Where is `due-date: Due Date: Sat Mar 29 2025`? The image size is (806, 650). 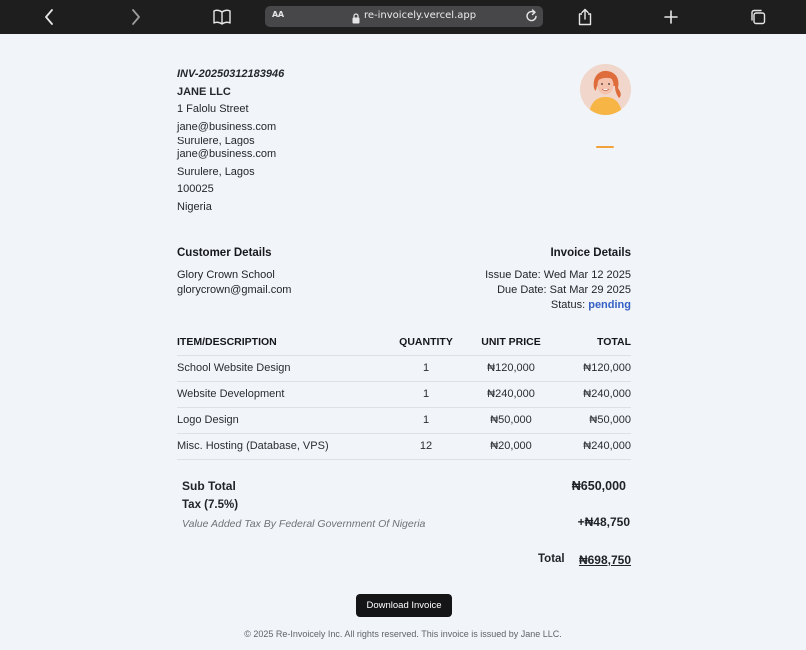 due-date: Due Date: Sat Mar 29 2025 is located at coordinates (564, 290).